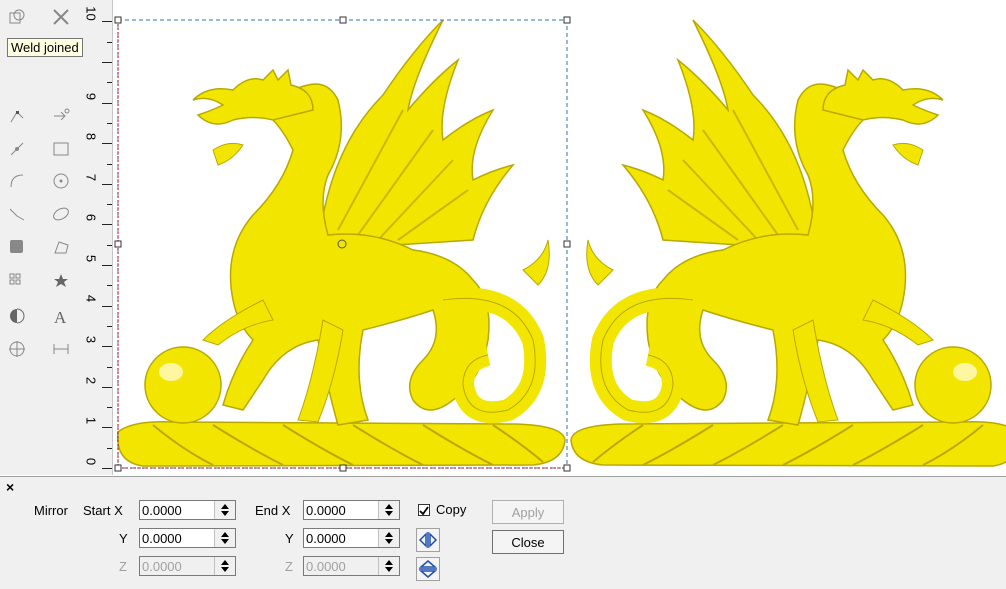 This screenshot has height=589, width=1006. I want to click on ruler-label: 4, so click(91, 298).